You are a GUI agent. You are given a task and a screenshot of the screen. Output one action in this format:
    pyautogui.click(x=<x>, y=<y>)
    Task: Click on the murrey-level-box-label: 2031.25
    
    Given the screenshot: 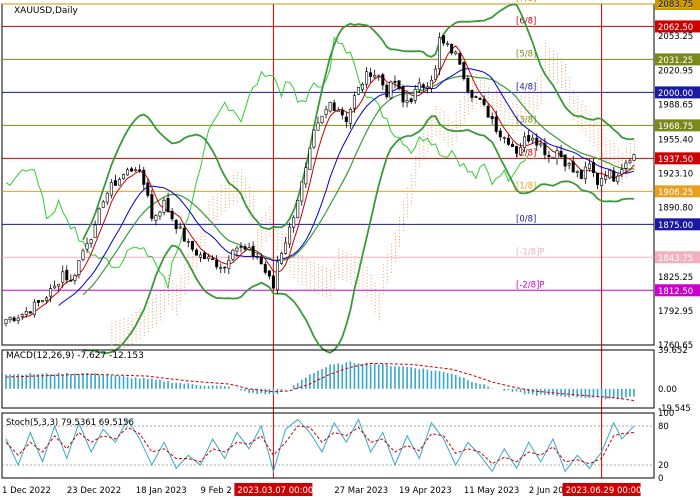 What is the action you would take?
    pyautogui.click(x=675, y=61)
    